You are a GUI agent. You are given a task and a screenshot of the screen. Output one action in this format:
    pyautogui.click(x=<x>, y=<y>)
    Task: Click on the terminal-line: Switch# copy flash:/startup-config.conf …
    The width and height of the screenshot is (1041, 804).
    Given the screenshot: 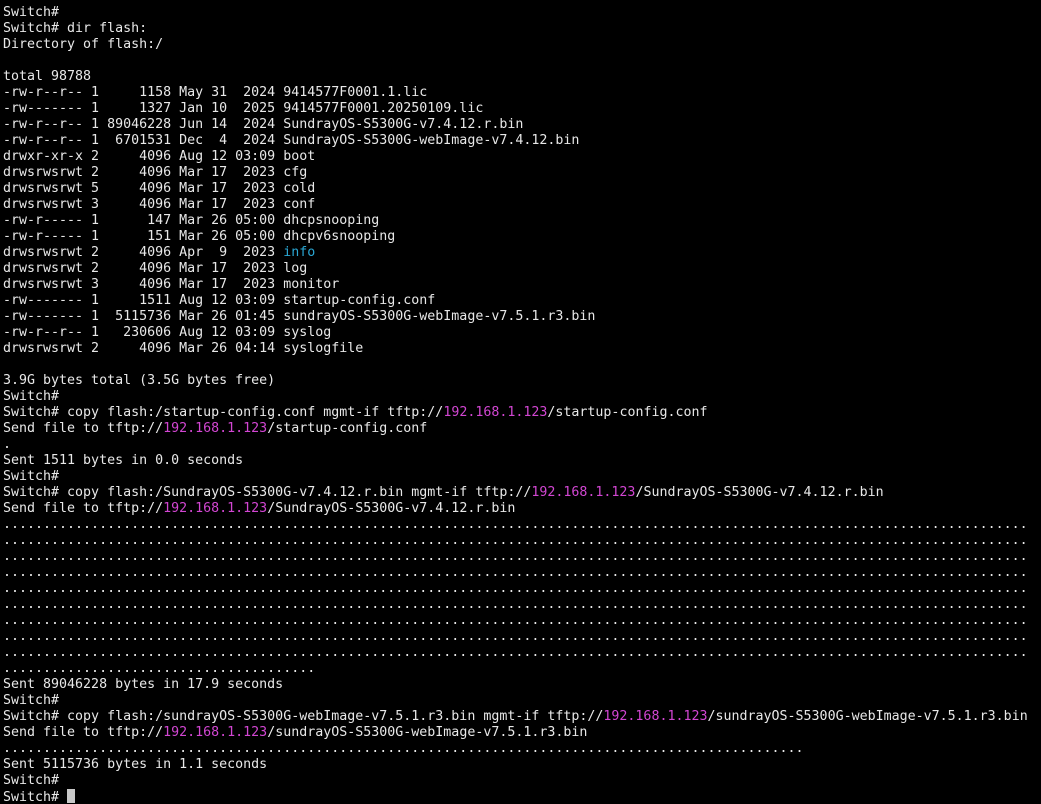 What is the action you would take?
    pyautogui.click(x=515, y=413)
    